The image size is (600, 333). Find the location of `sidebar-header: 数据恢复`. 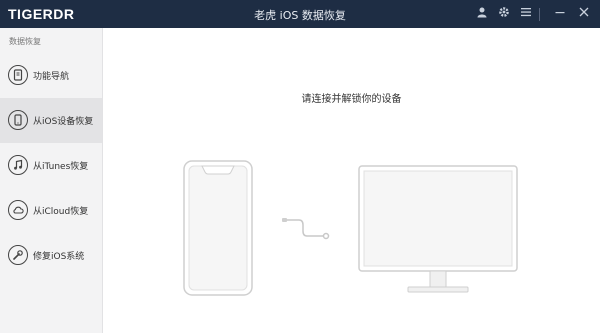

sidebar-header: 数据恢复 is located at coordinates (25, 41).